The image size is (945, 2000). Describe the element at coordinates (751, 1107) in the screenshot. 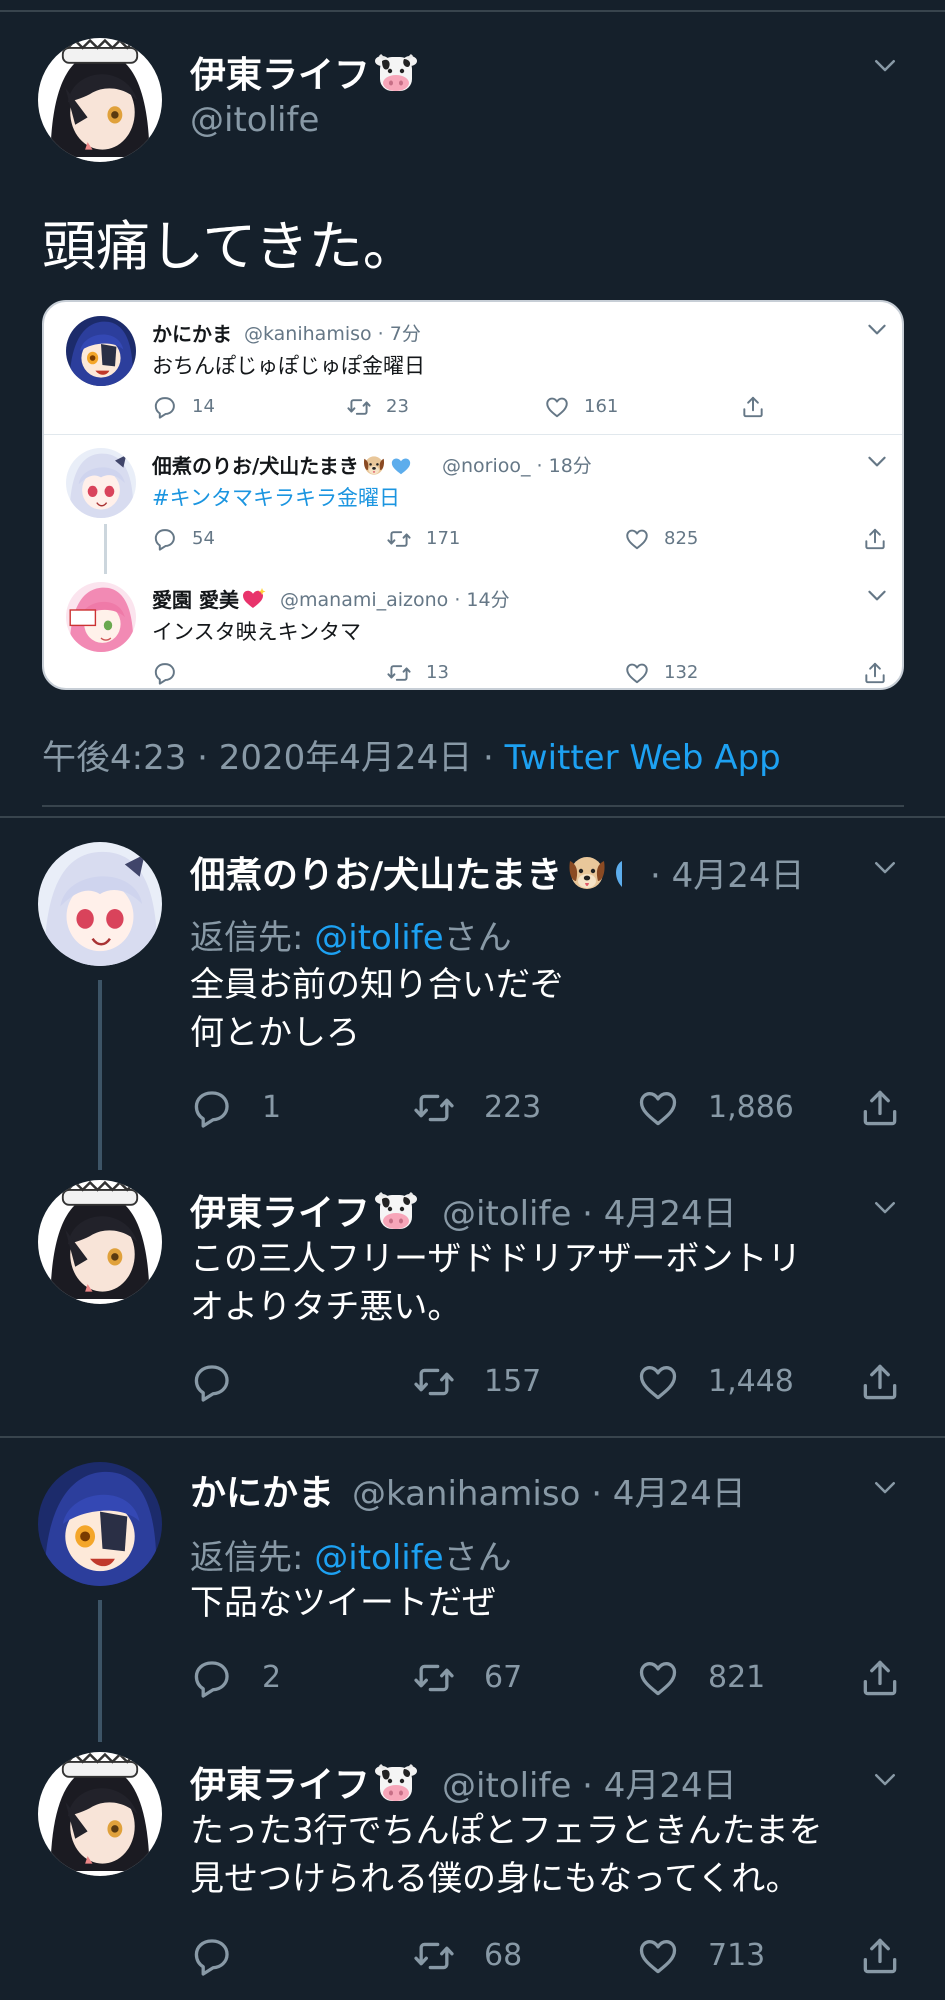

I see `like-count: 1,886` at that location.